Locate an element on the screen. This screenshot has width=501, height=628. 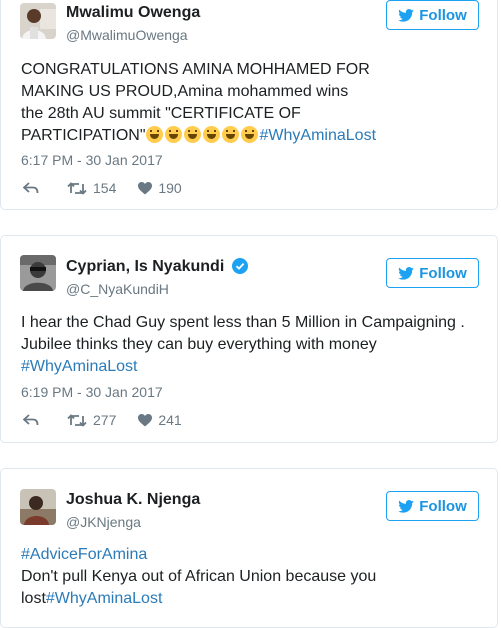
text-line-with-hashtag: lost#WhyAminaLost is located at coordinates (251, 599).